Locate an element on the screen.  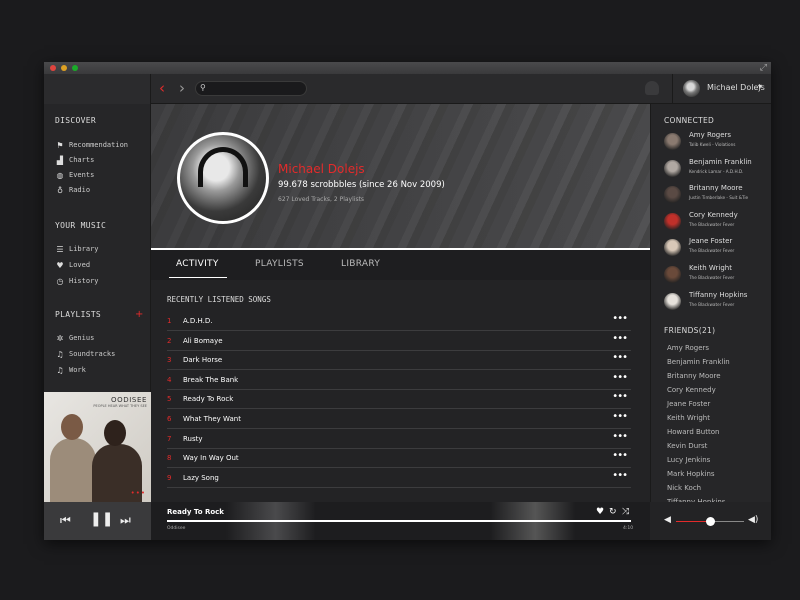
volume-knob is located at coordinates (710, 521).